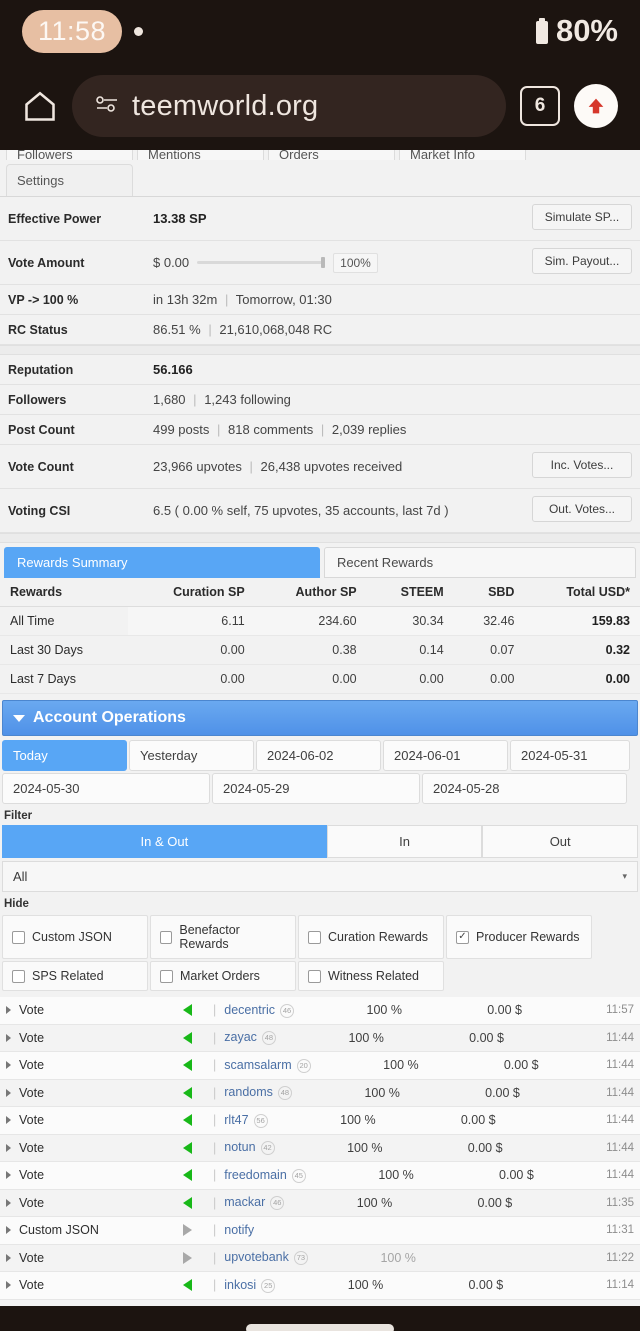 The width and height of the screenshot is (640, 1331). I want to click on operation-row: Vote | randoms 48 100 % 0.00 $ 11:44, so click(320, 1093).